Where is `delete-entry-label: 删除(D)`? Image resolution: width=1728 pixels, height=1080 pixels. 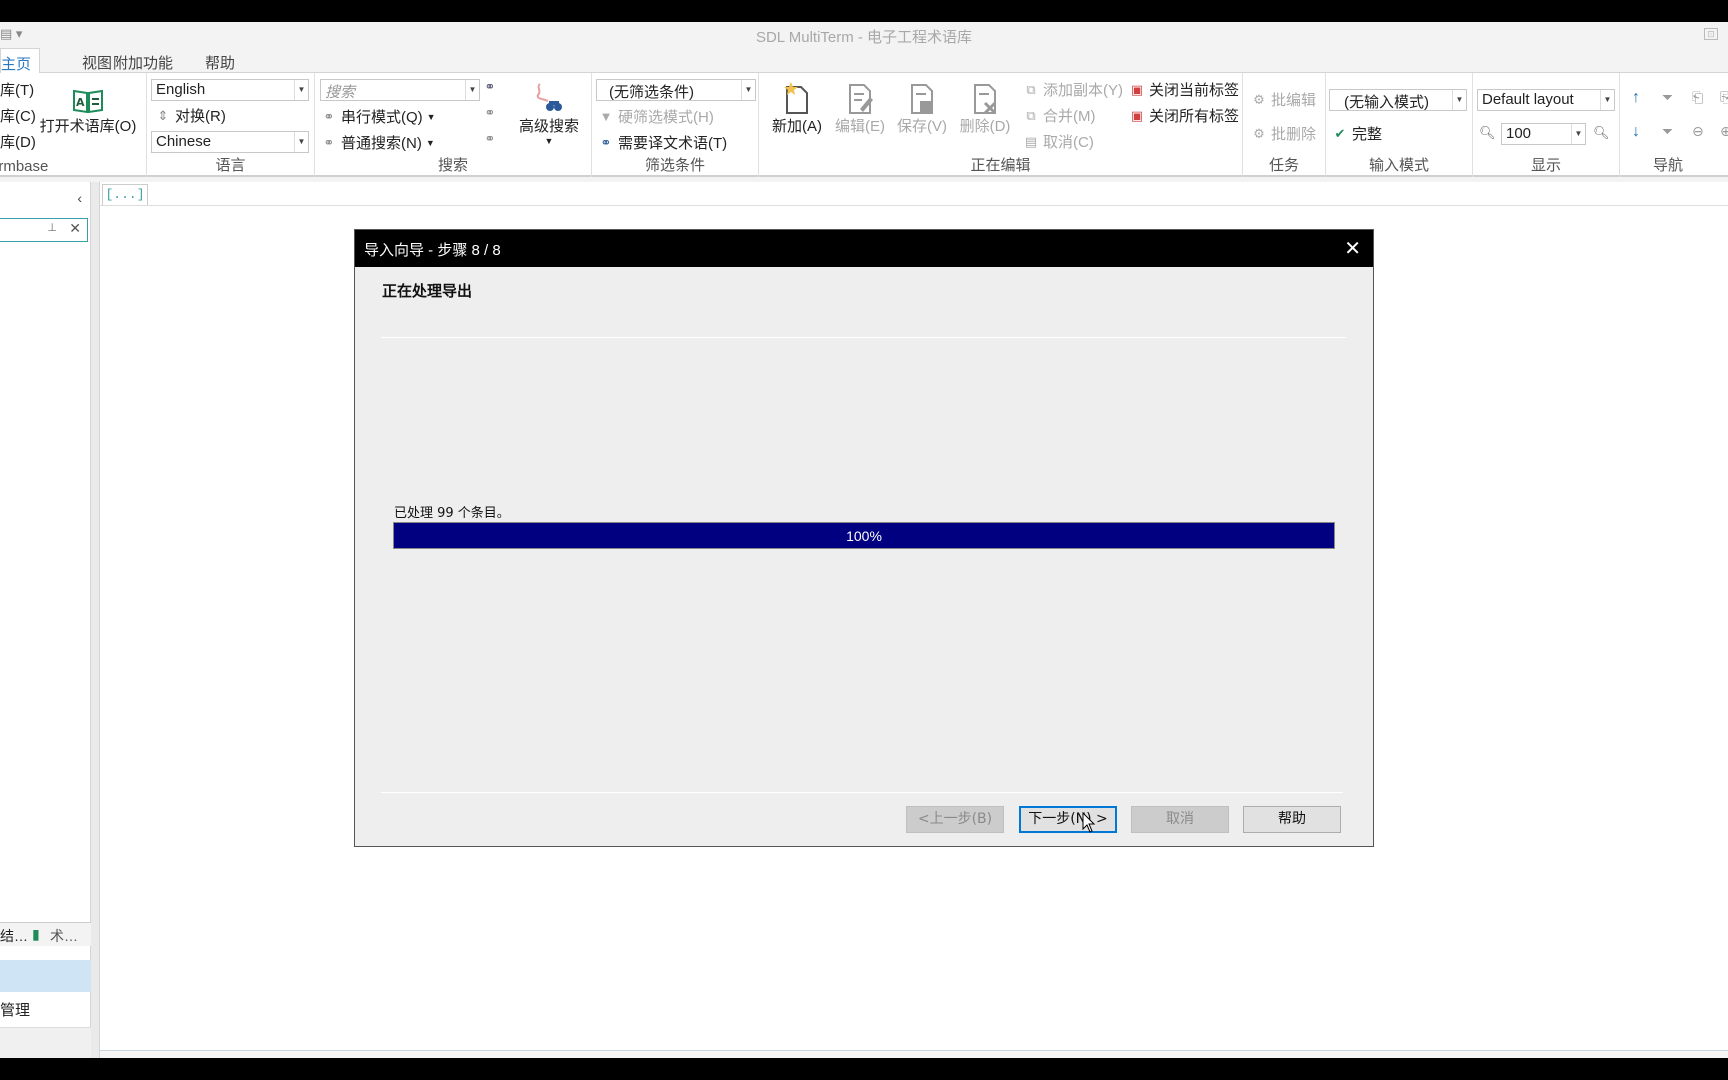
delete-entry-label: 删除(D) is located at coordinates (985, 126).